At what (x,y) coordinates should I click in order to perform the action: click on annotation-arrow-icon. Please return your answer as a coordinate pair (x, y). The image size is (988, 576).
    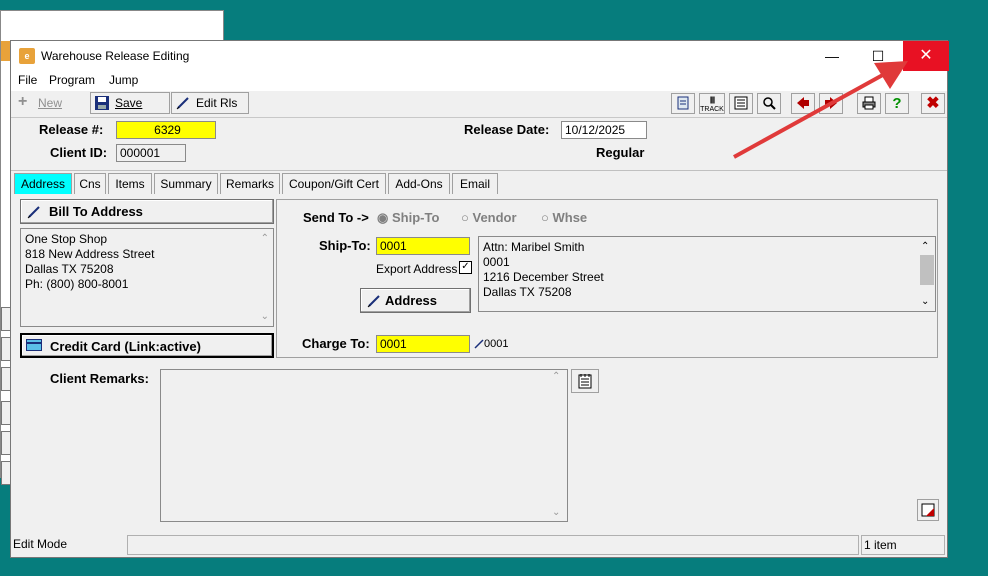
    Looking at the image, I should click on (820, 110).